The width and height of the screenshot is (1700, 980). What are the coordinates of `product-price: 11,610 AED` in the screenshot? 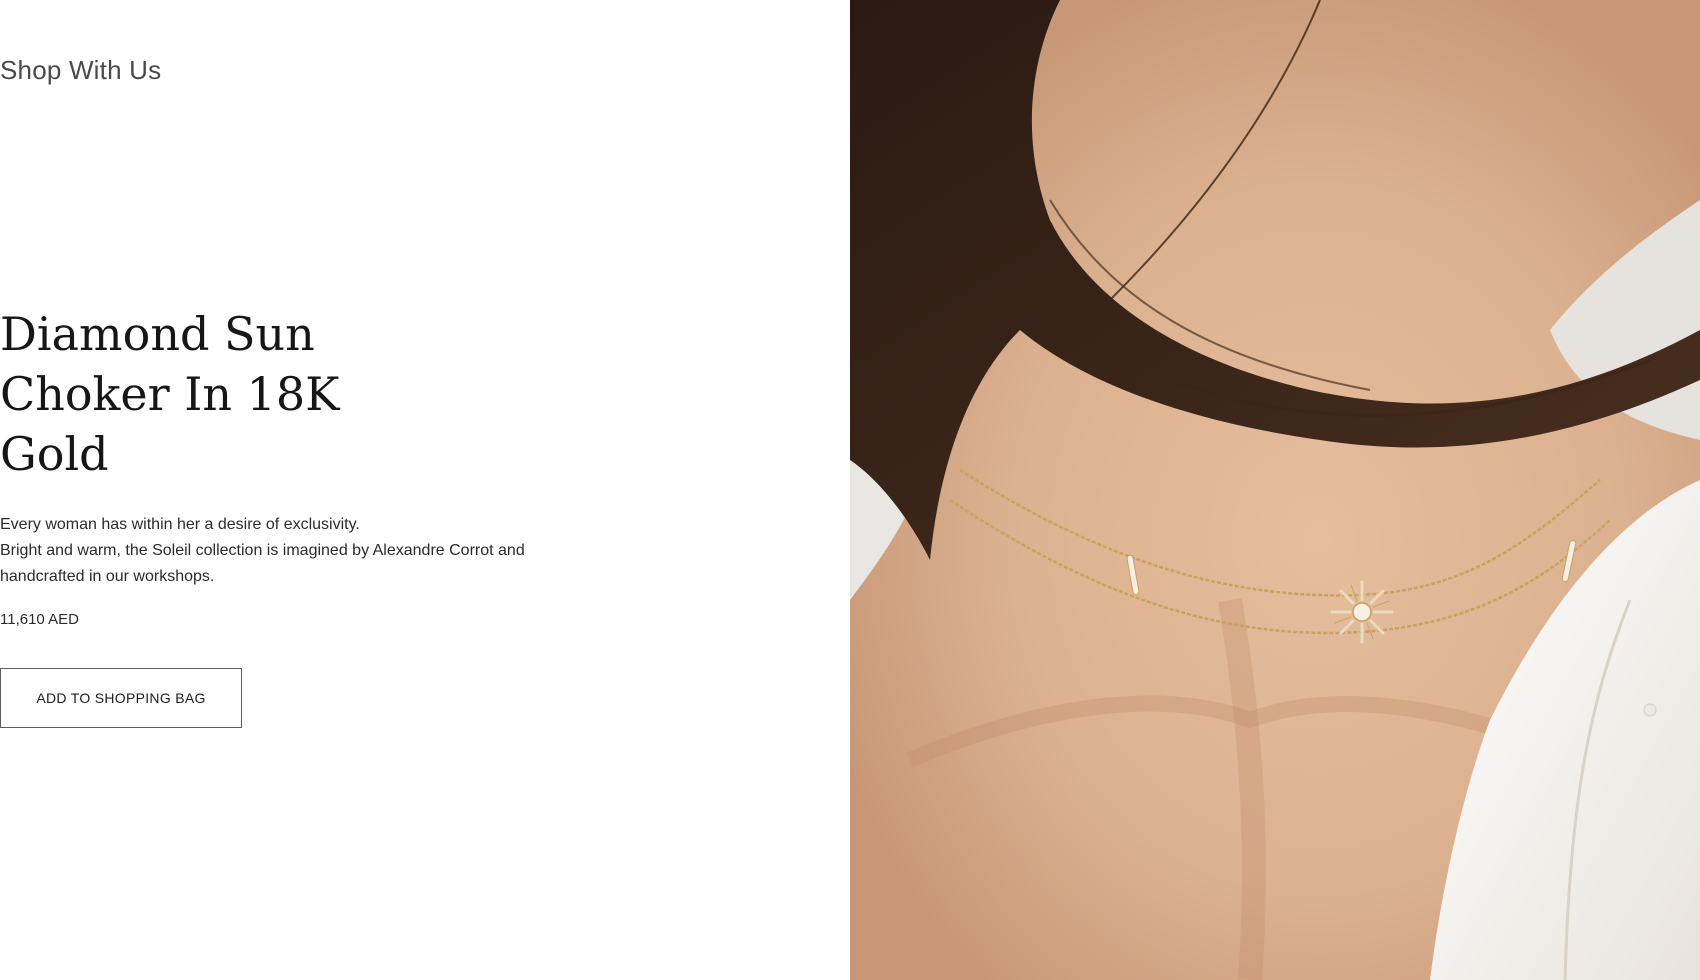 It's located at (39, 619).